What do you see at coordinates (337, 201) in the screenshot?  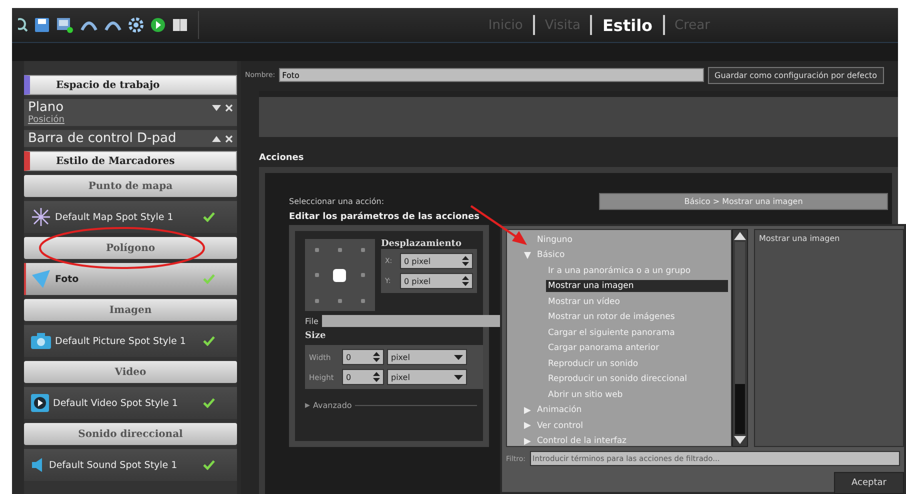 I see `select-action-label: Seleccionar una acción:` at bounding box center [337, 201].